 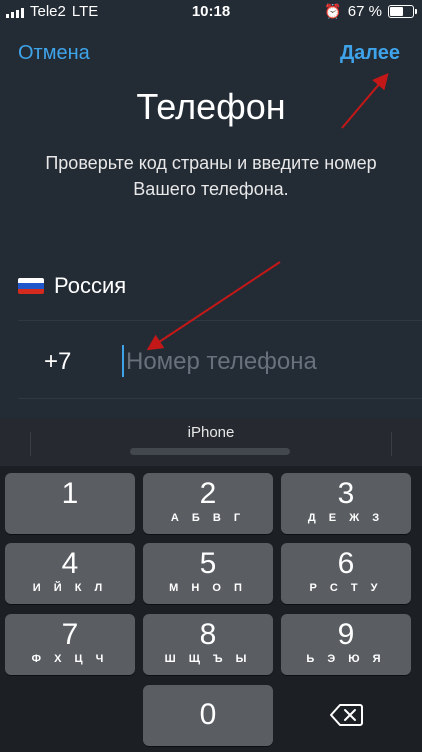 I want to click on suggestion-text: iPhone, so click(x=211, y=432).